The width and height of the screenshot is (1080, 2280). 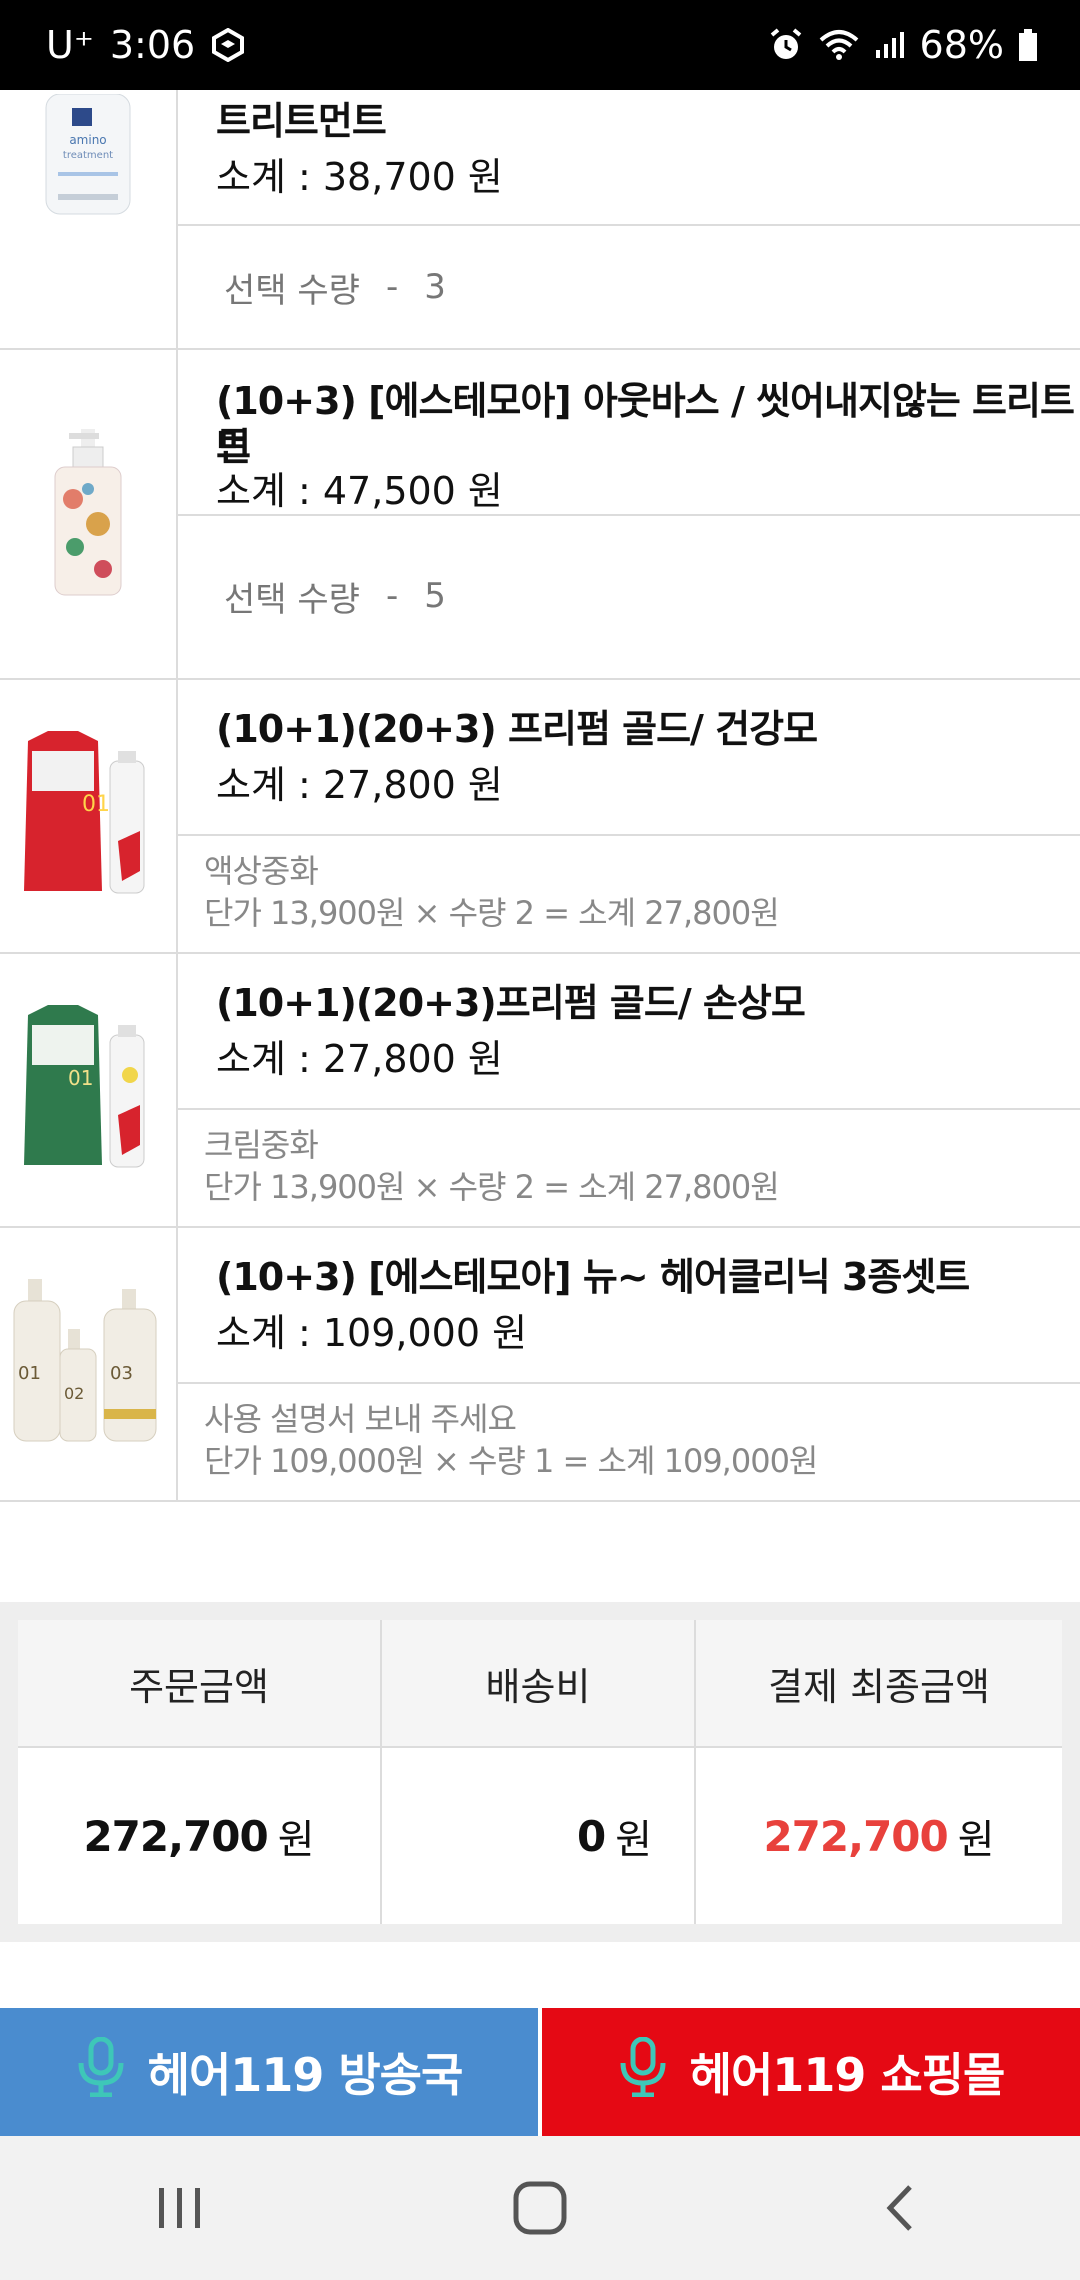 I want to click on svg-text: treatment, so click(x=88, y=155).